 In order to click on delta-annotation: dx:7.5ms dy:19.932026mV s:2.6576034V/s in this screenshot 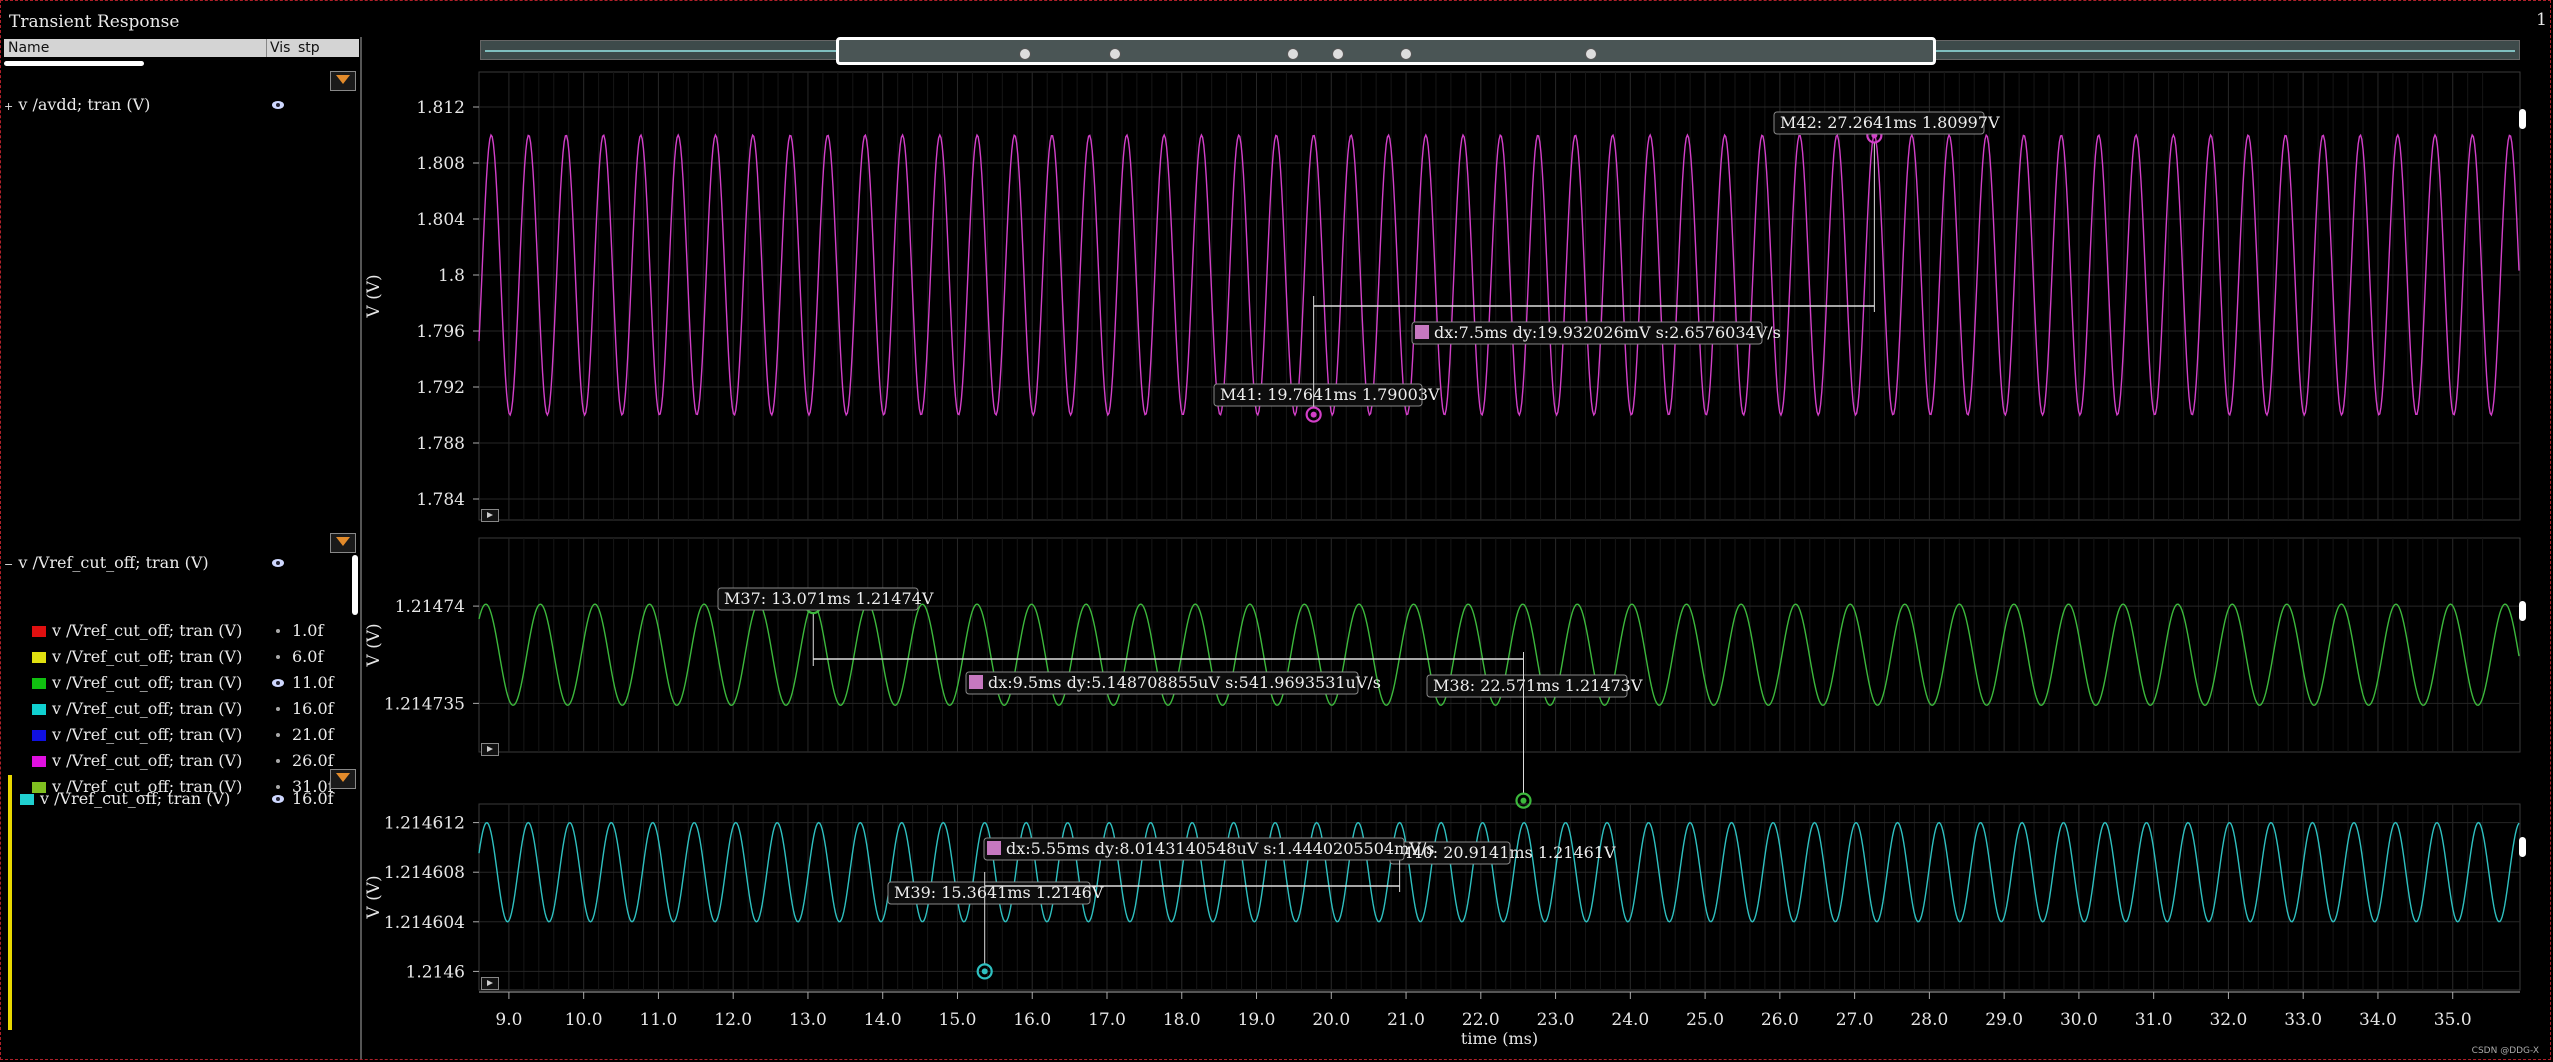, I will do `click(1596, 333)`.